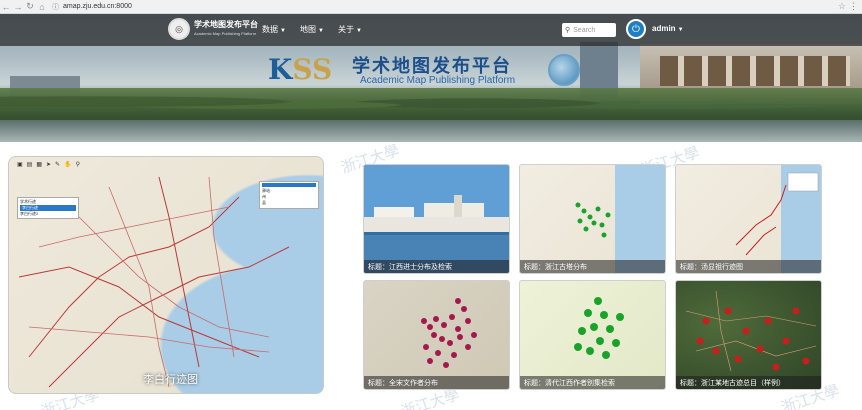 The image size is (862, 410). Describe the element at coordinates (748, 382) in the screenshot. I see `map-card-caption: 标题：浙江某地古迹总目（样例）` at that location.